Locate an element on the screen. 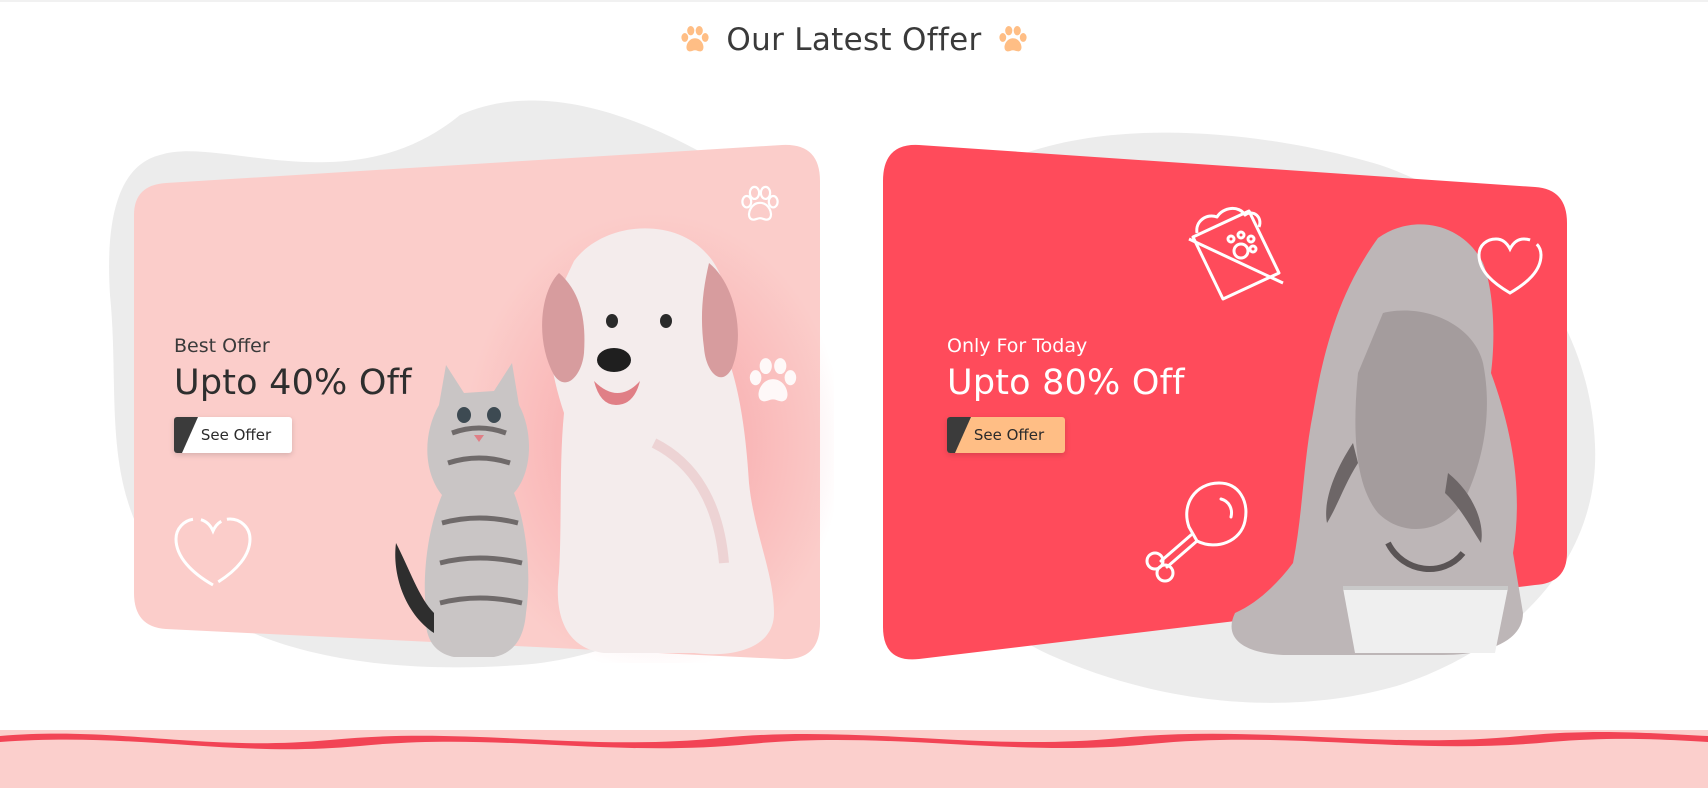  offer-subtitle: Only For Today is located at coordinates (1017, 346).